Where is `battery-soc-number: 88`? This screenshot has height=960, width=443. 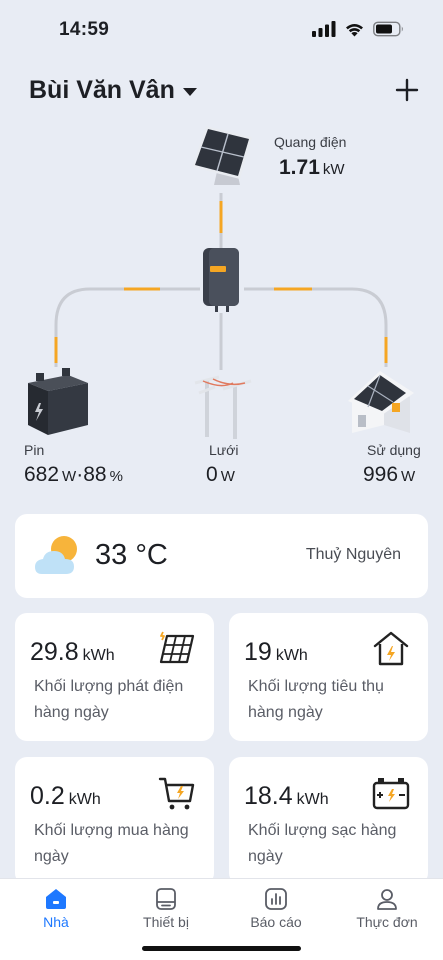 battery-soc-number: 88 is located at coordinates (95, 474).